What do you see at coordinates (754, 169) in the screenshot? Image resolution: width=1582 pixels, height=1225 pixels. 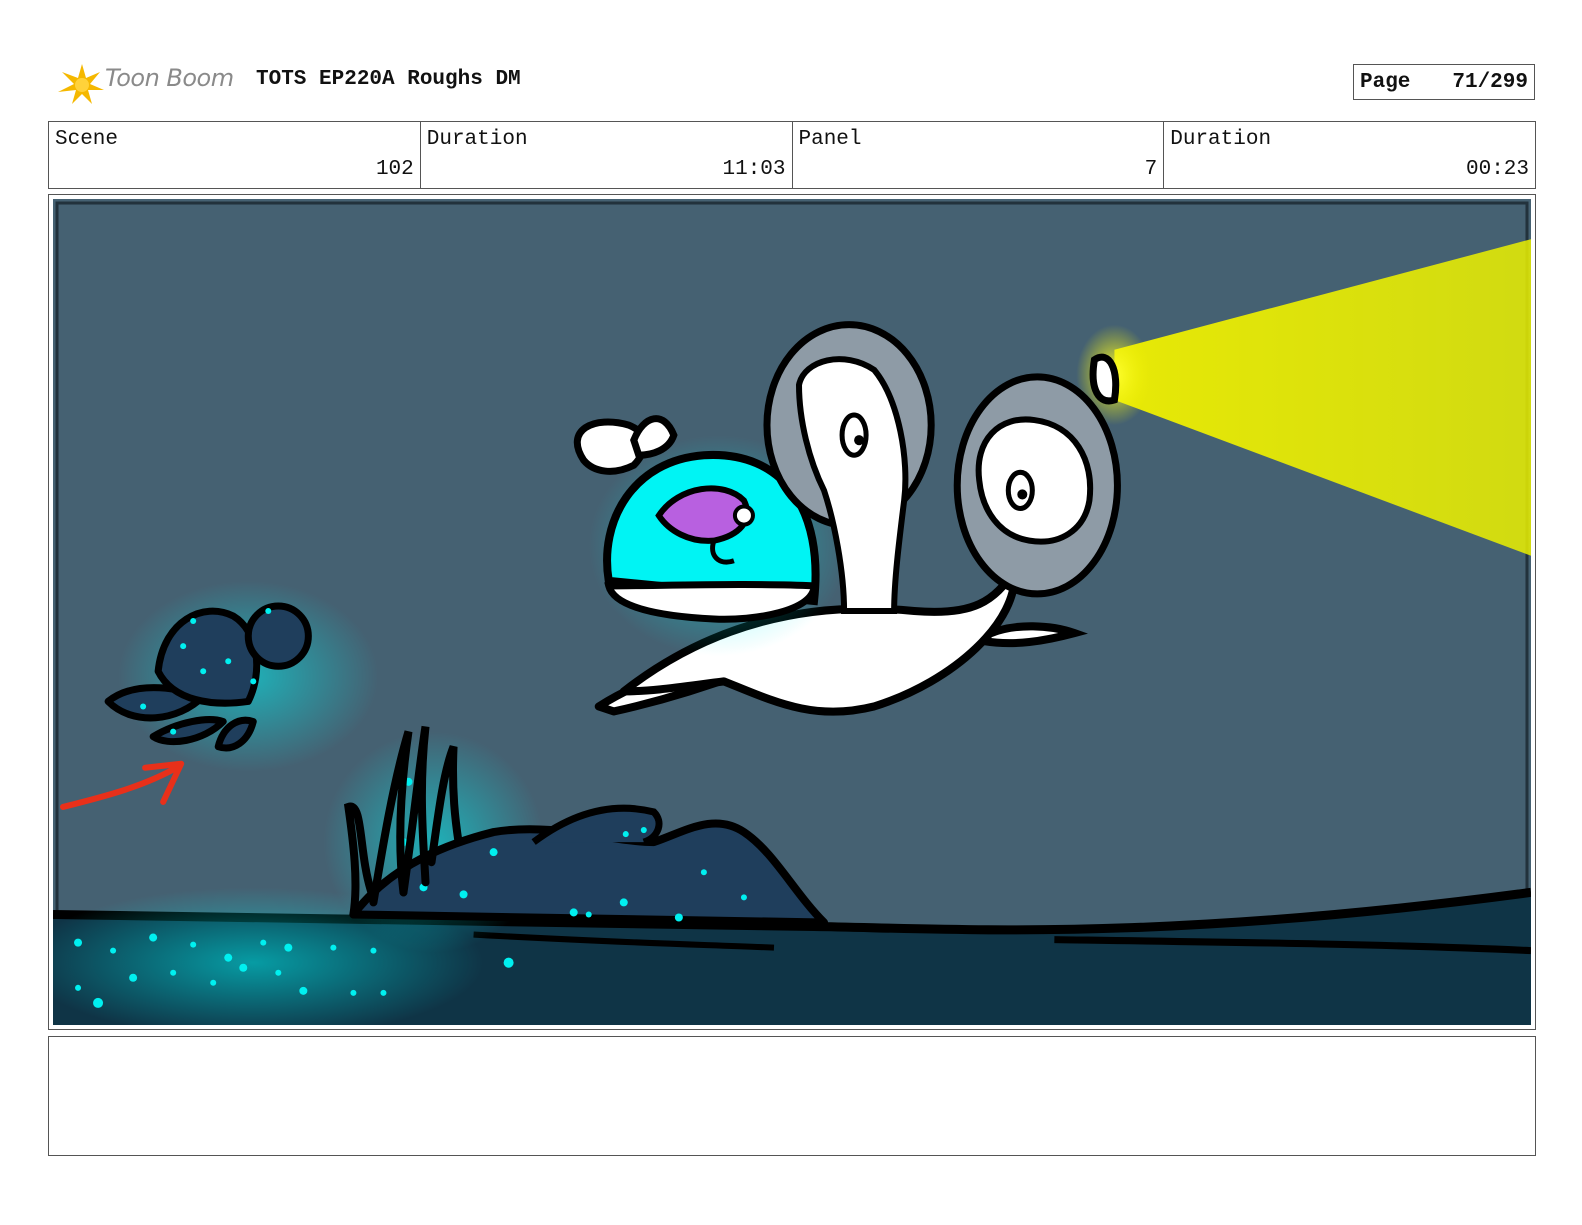 I see `scene-duration-value: 11:03` at bounding box center [754, 169].